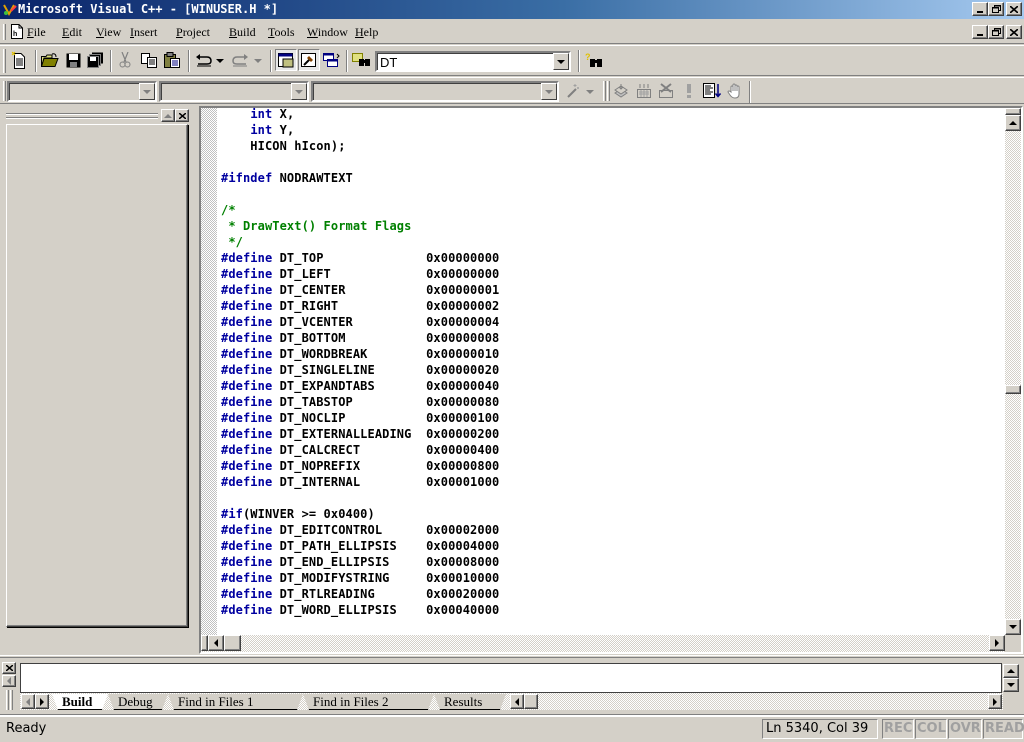 The width and height of the screenshot is (1024, 742). I want to click on editor-horizontal-scrollbar, so click(603, 643).